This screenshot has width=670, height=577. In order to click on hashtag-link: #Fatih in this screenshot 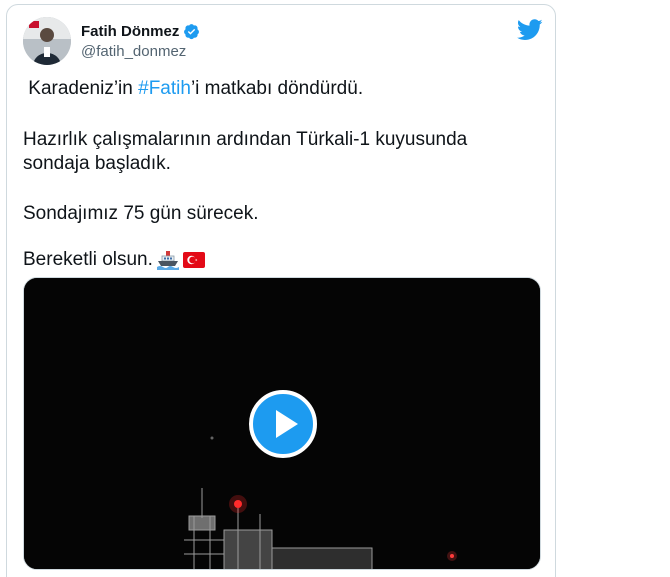, I will do `click(164, 88)`.